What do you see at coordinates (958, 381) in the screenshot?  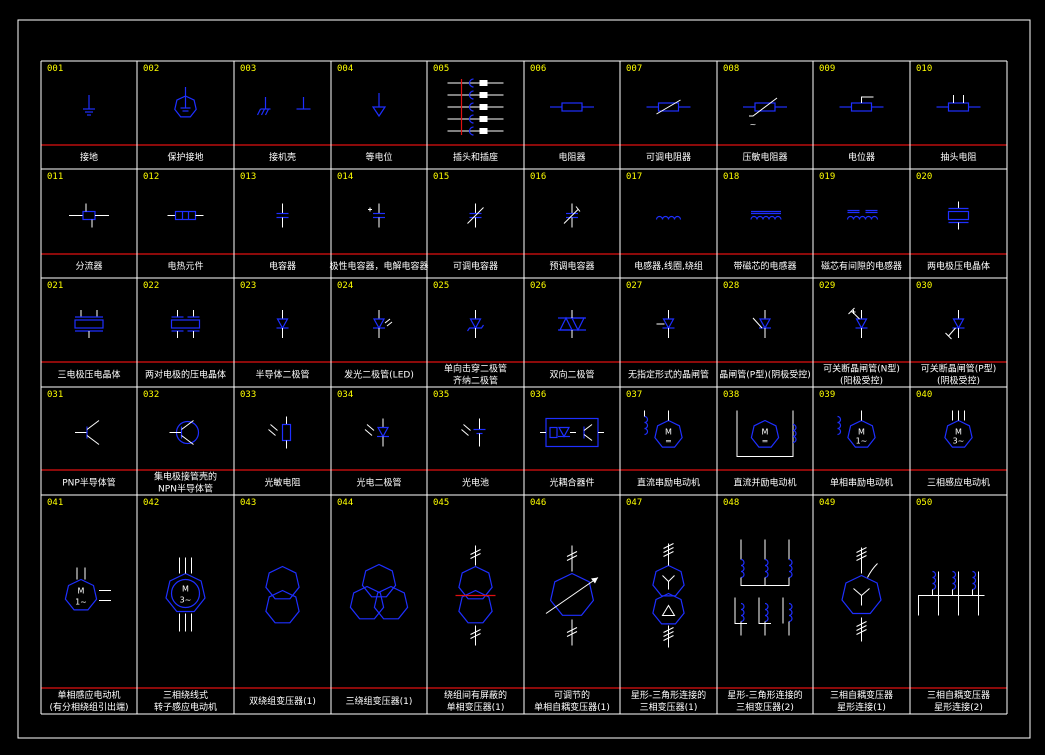 I see `symbol-label: (阴极受控)` at bounding box center [958, 381].